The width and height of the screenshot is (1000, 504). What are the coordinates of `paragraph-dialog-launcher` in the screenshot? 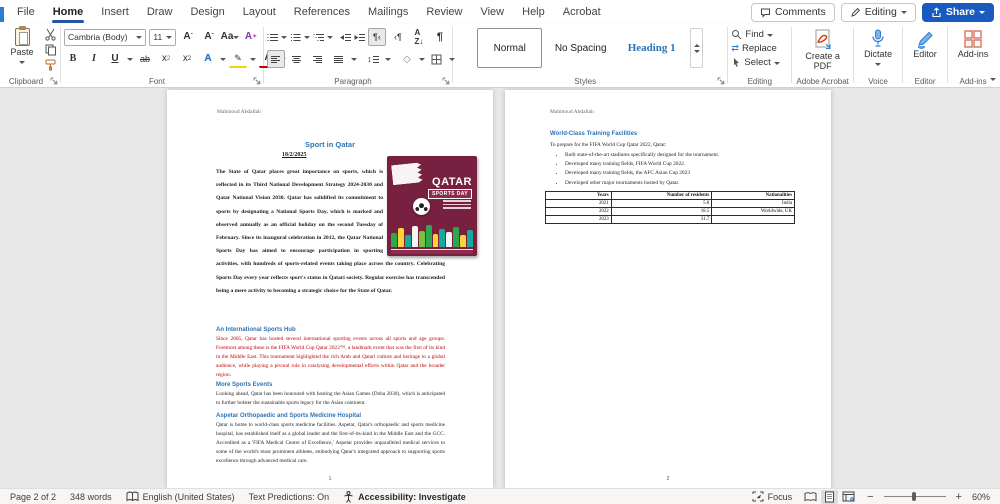 It's located at (446, 81).